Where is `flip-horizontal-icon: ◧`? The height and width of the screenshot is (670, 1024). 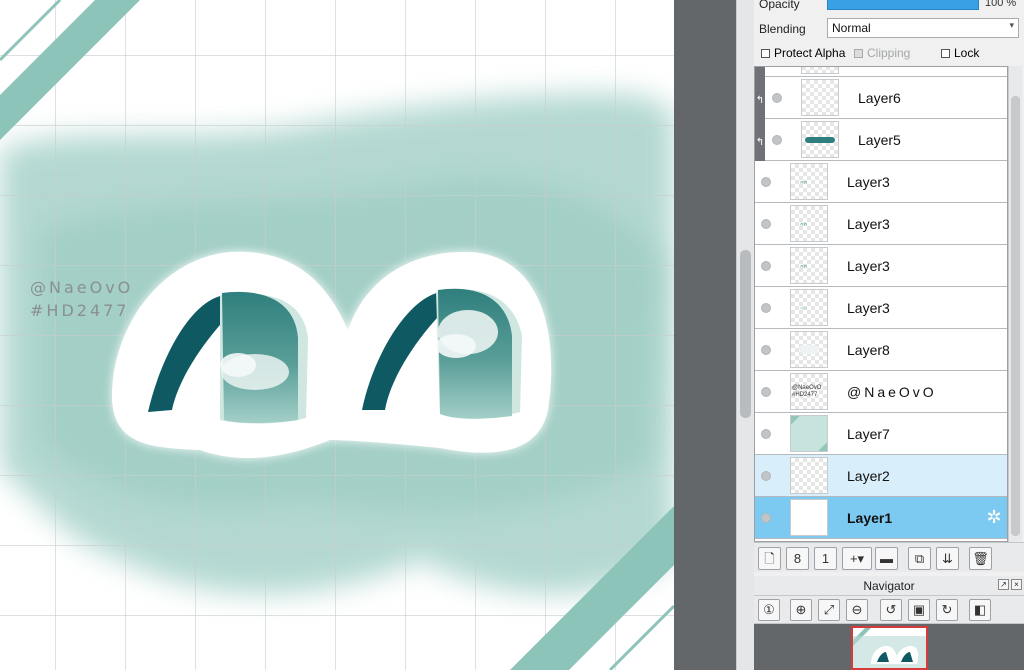
flip-horizontal-icon: ◧ is located at coordinates (980, 610).